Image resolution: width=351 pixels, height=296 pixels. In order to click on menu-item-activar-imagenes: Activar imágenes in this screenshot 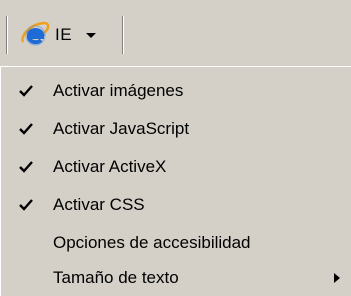, I will do `click(175, 91)`.